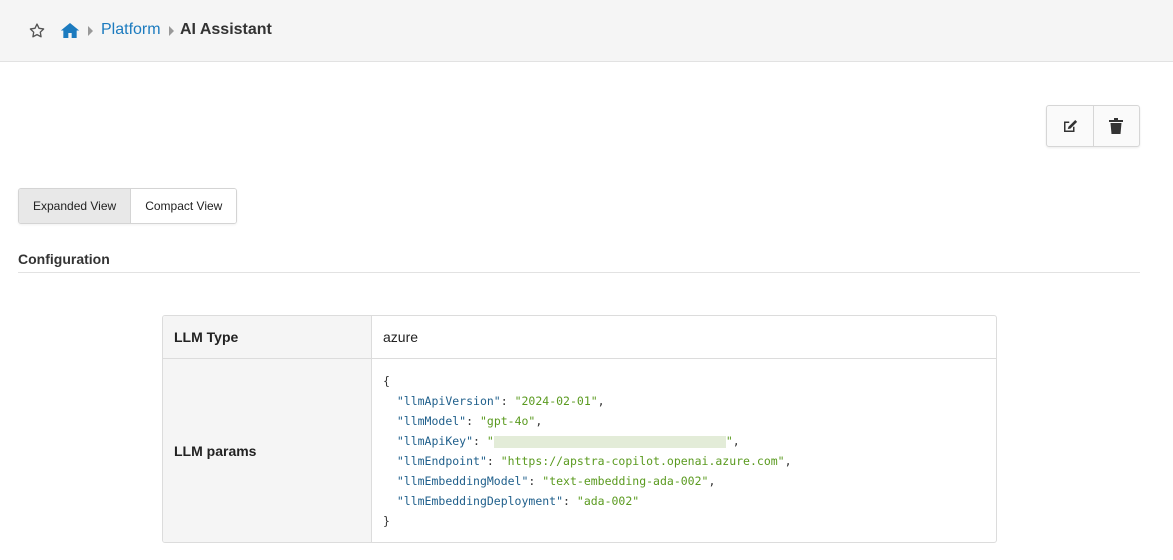 The height and width of the screenshot is (560, 1173). I want to click on json-key: "llmEmbeddingDeployment", so click(480, 501).